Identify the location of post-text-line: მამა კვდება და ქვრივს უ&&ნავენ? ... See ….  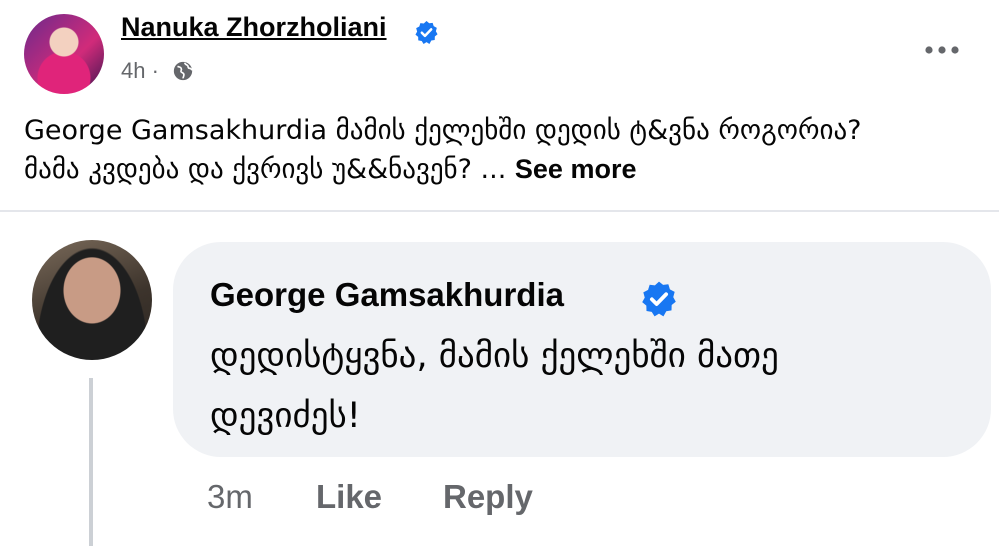
(504, 169).